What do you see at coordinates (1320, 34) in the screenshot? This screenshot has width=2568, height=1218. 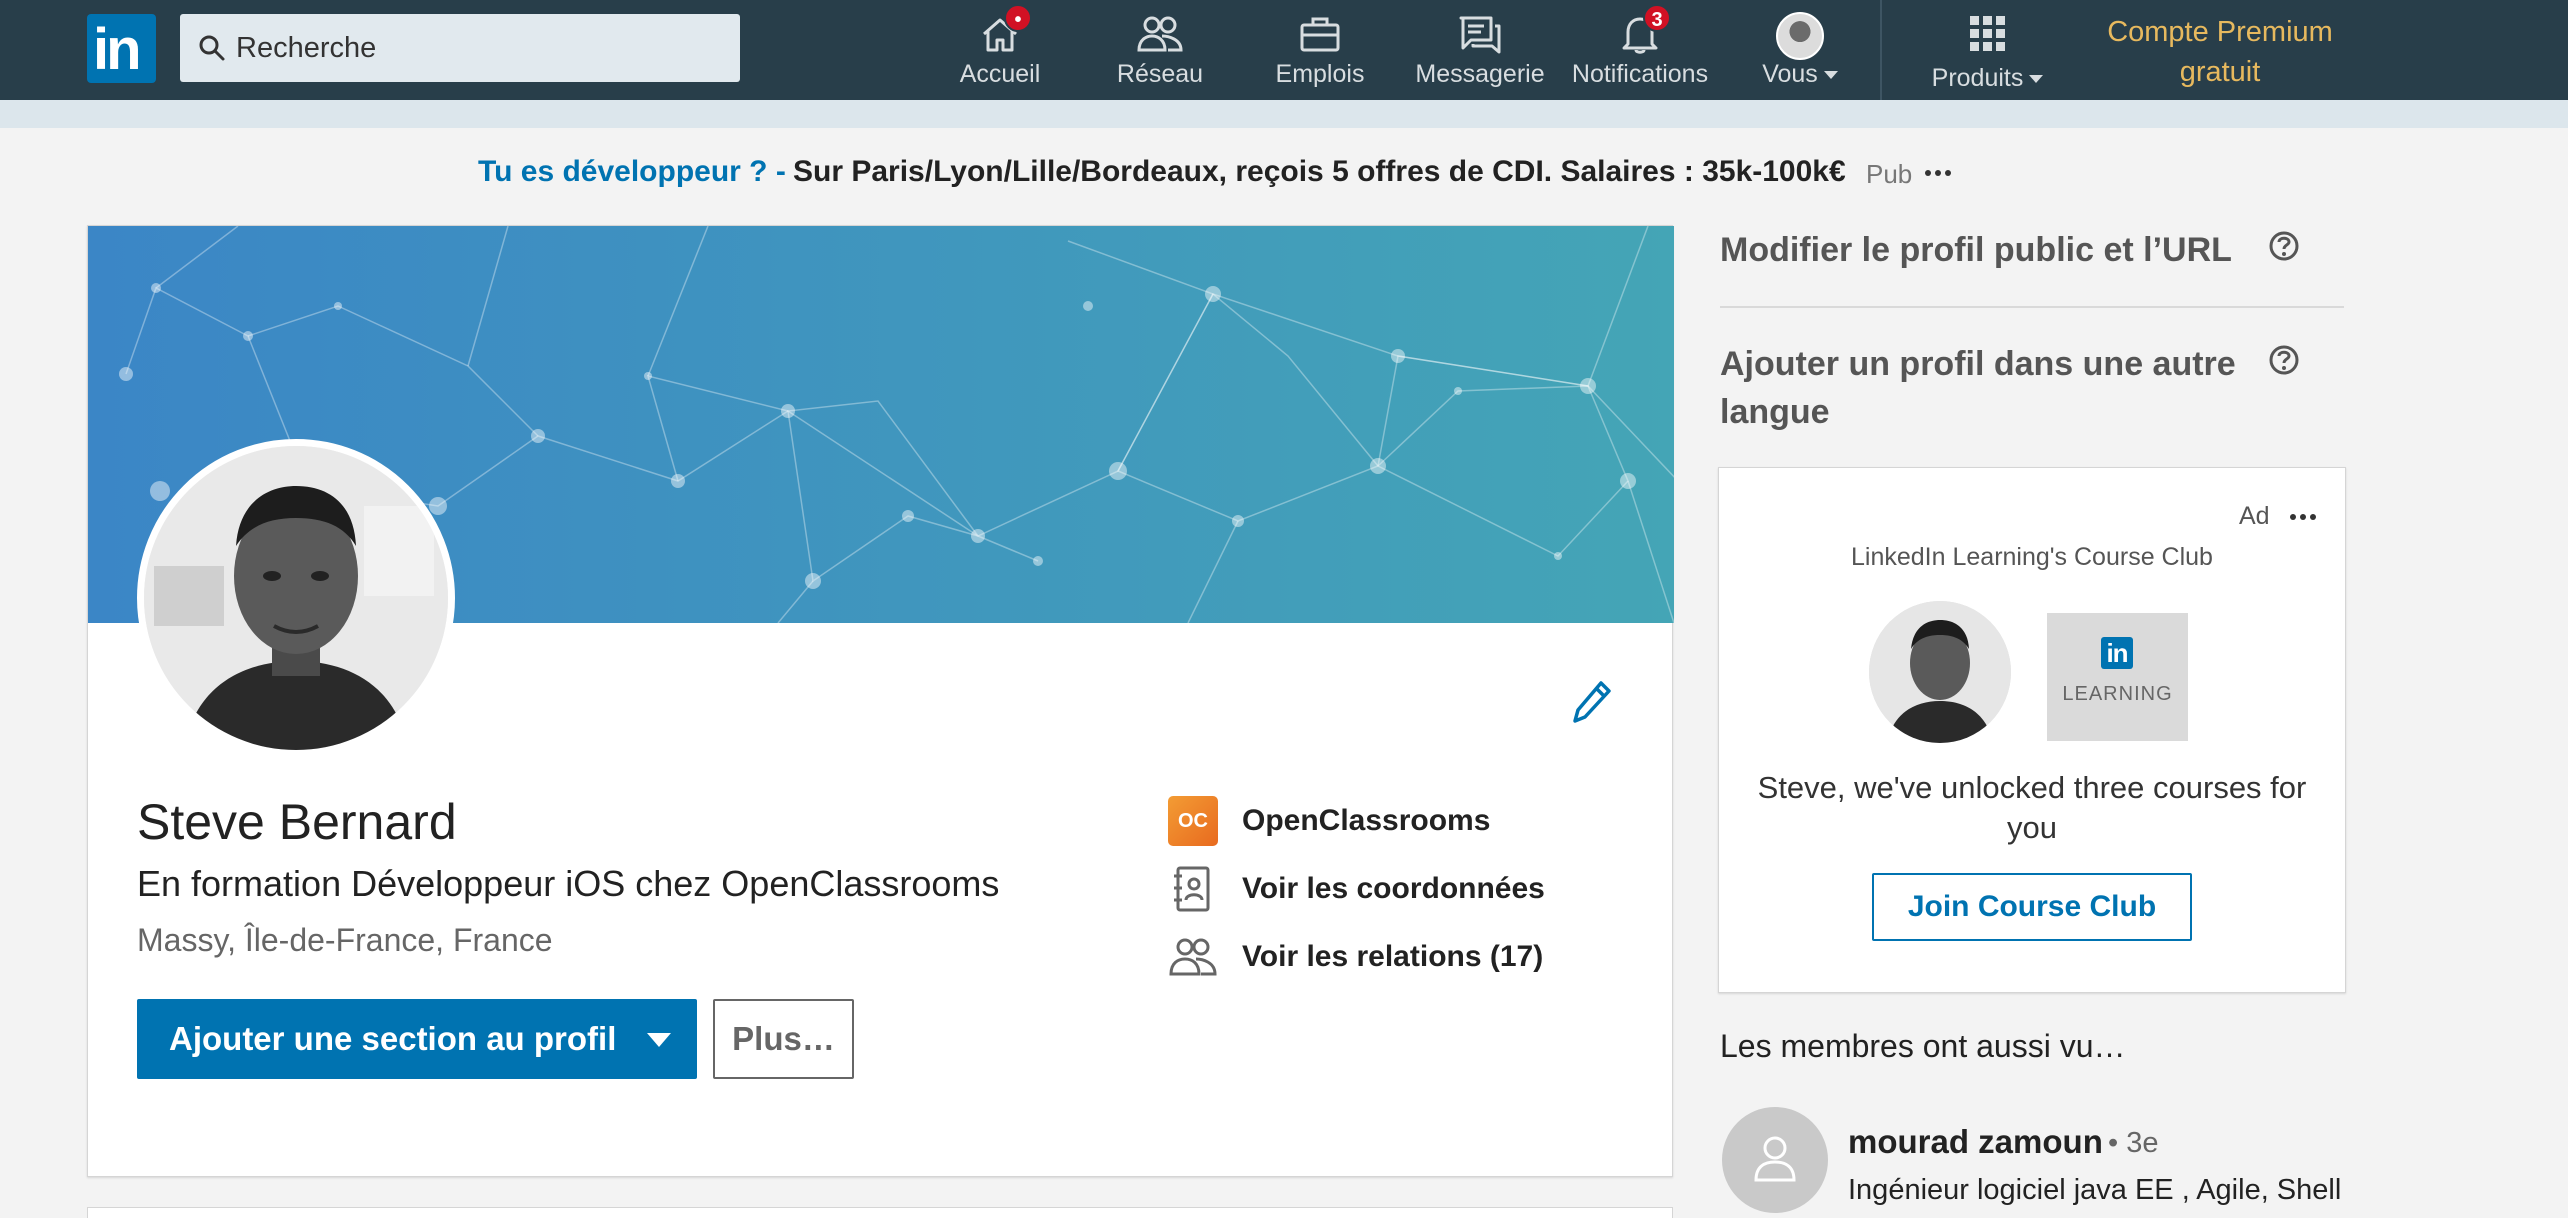 I see `briefcase-icon` at bounding box center [1320, 34].